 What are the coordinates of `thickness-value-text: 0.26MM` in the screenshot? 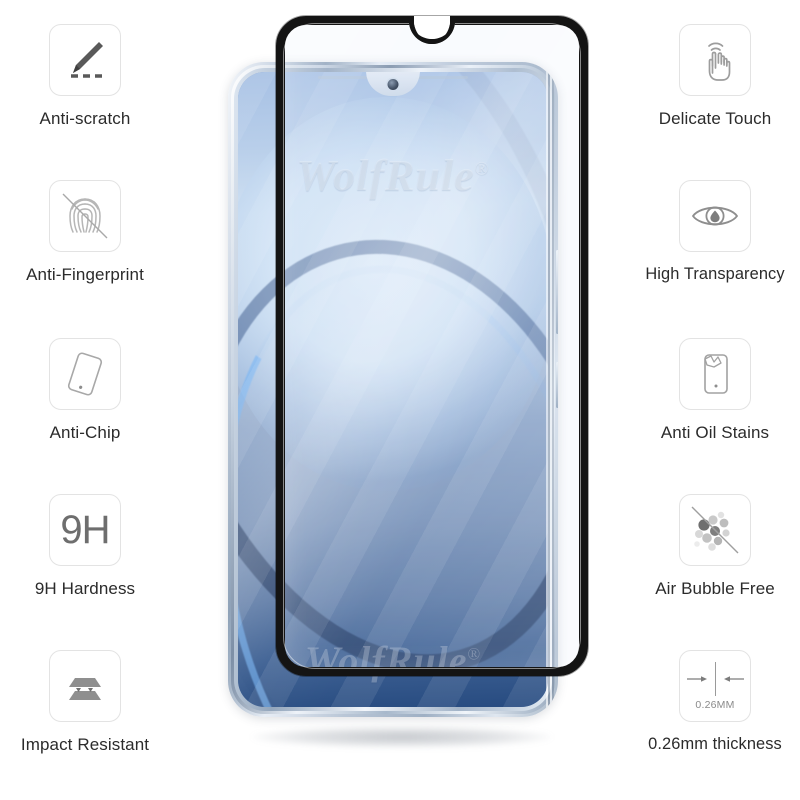 It's located at (715, 704).